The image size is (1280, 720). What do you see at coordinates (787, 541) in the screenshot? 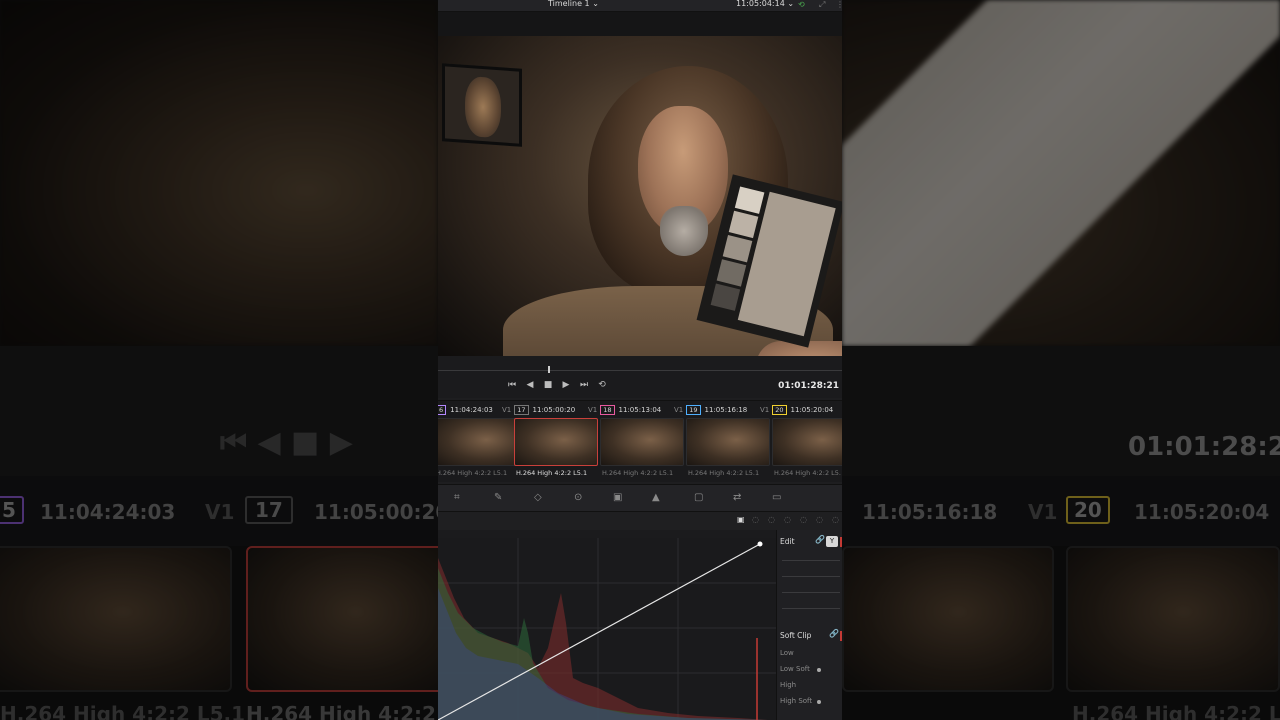
I see `edit-label: Edit` at bounding box center [787, 541].